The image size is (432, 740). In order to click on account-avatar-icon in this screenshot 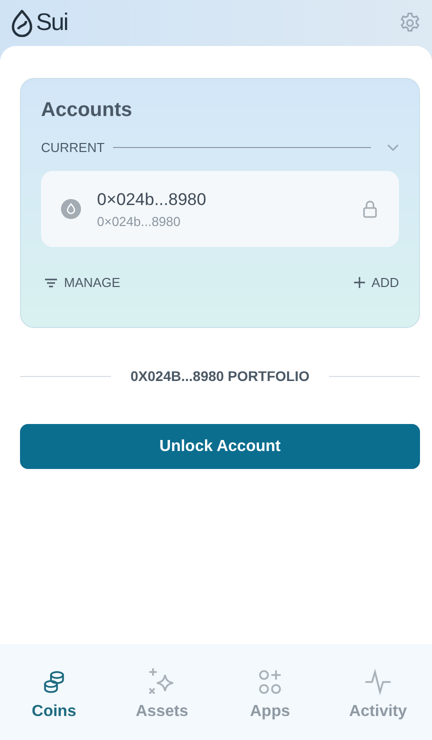, I will do `click(71, 209)`.